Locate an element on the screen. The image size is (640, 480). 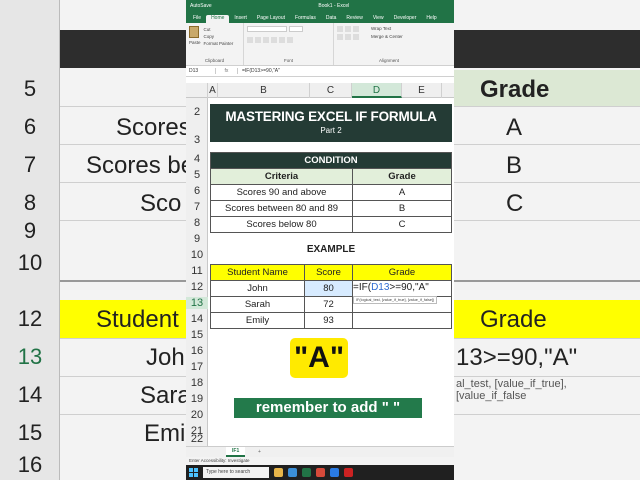
grade-cell is located at coordinates (402, 320).